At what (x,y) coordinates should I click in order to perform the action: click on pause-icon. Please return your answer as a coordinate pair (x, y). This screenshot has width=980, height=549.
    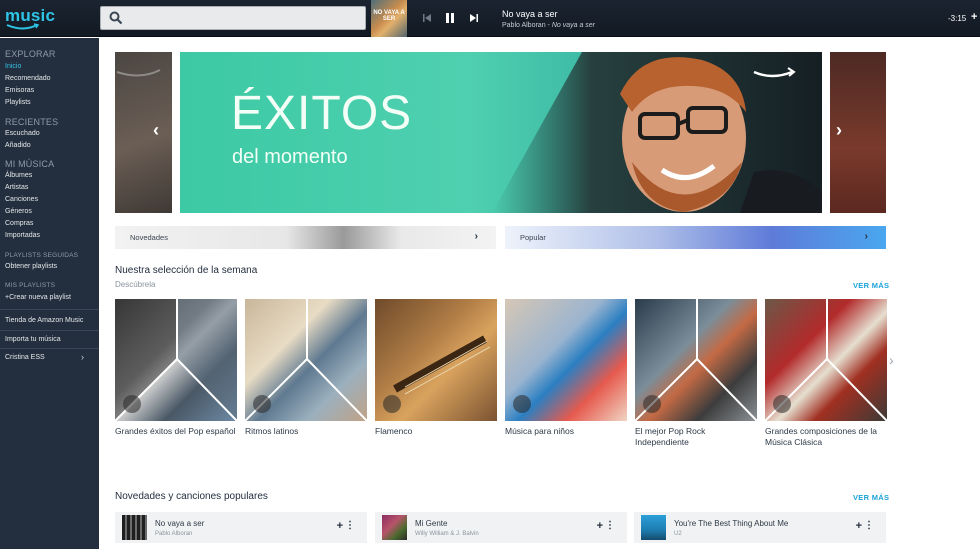
    Looking at the image, I should click on (450, 18).